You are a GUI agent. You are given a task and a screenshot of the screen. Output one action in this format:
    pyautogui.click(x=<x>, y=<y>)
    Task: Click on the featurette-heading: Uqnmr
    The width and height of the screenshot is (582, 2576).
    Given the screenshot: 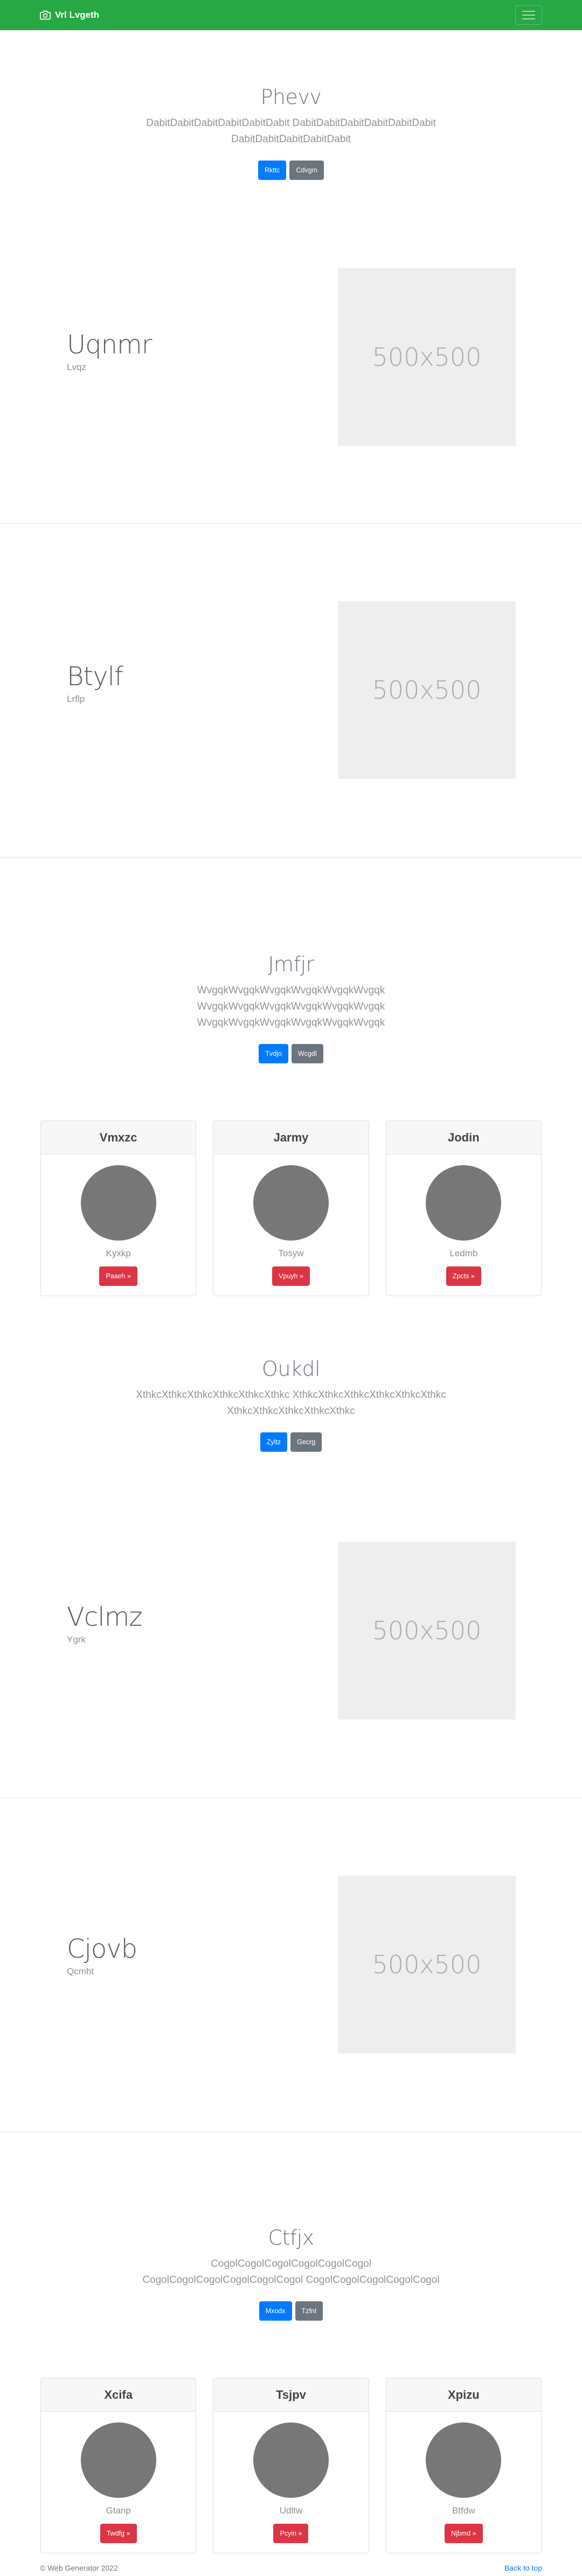 What is the action you would take?
    pyautogui.click(x=110, y=345)
    